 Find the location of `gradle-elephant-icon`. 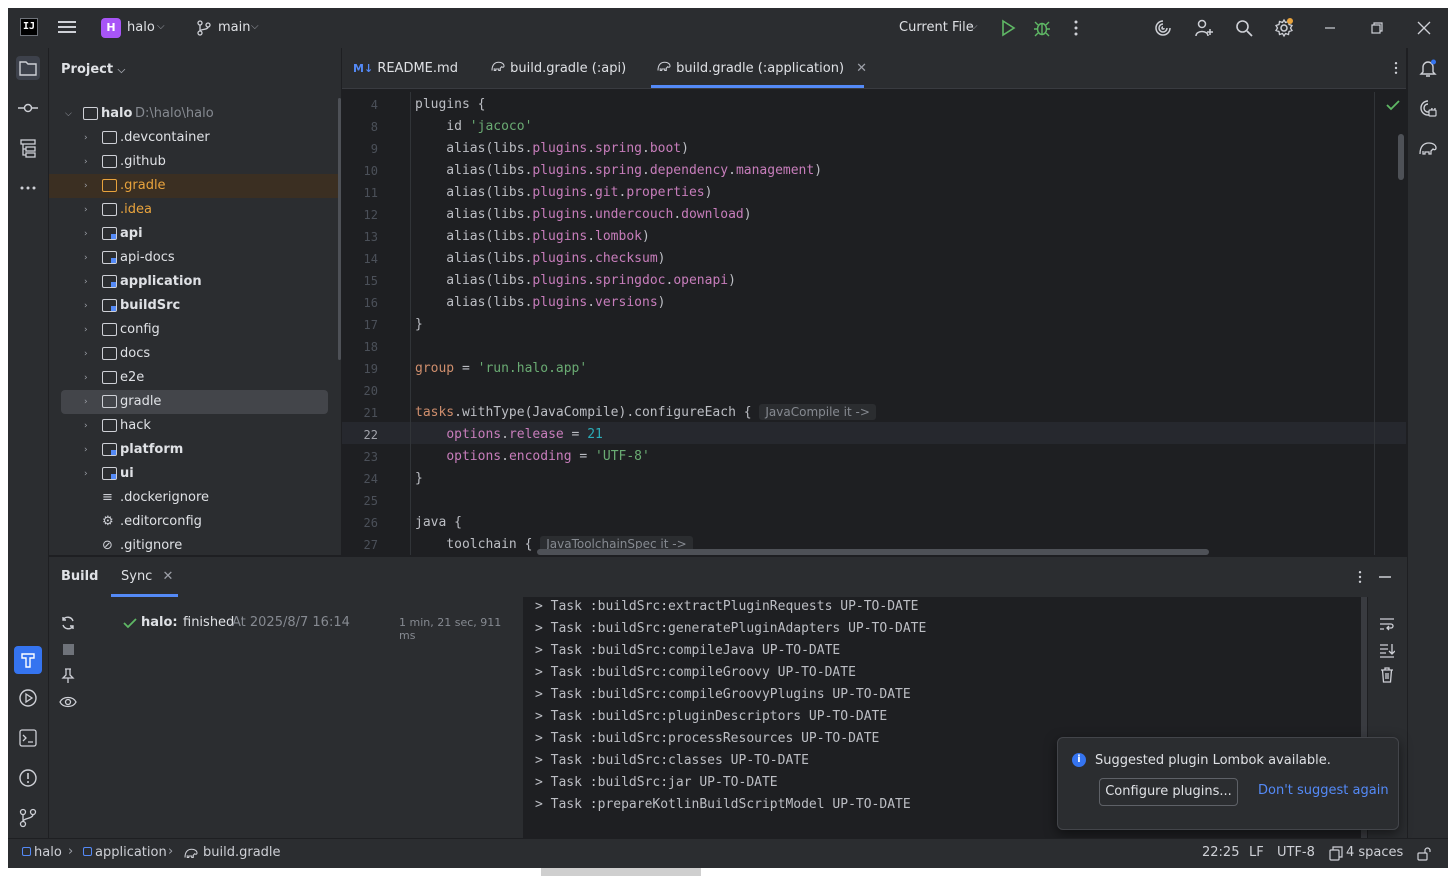

gradle-elephant-icon is located at coordinates (1428, 148).